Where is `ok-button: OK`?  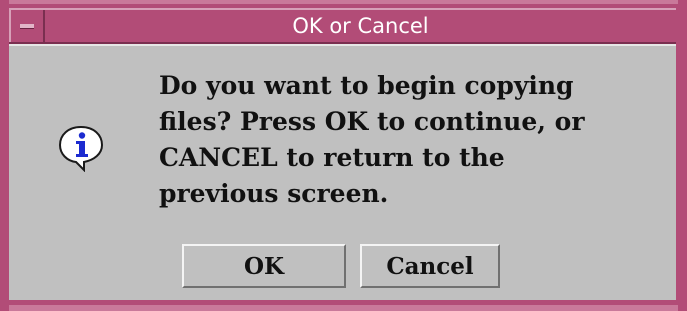
ok-button: OK is located at coordinates (264, 266).